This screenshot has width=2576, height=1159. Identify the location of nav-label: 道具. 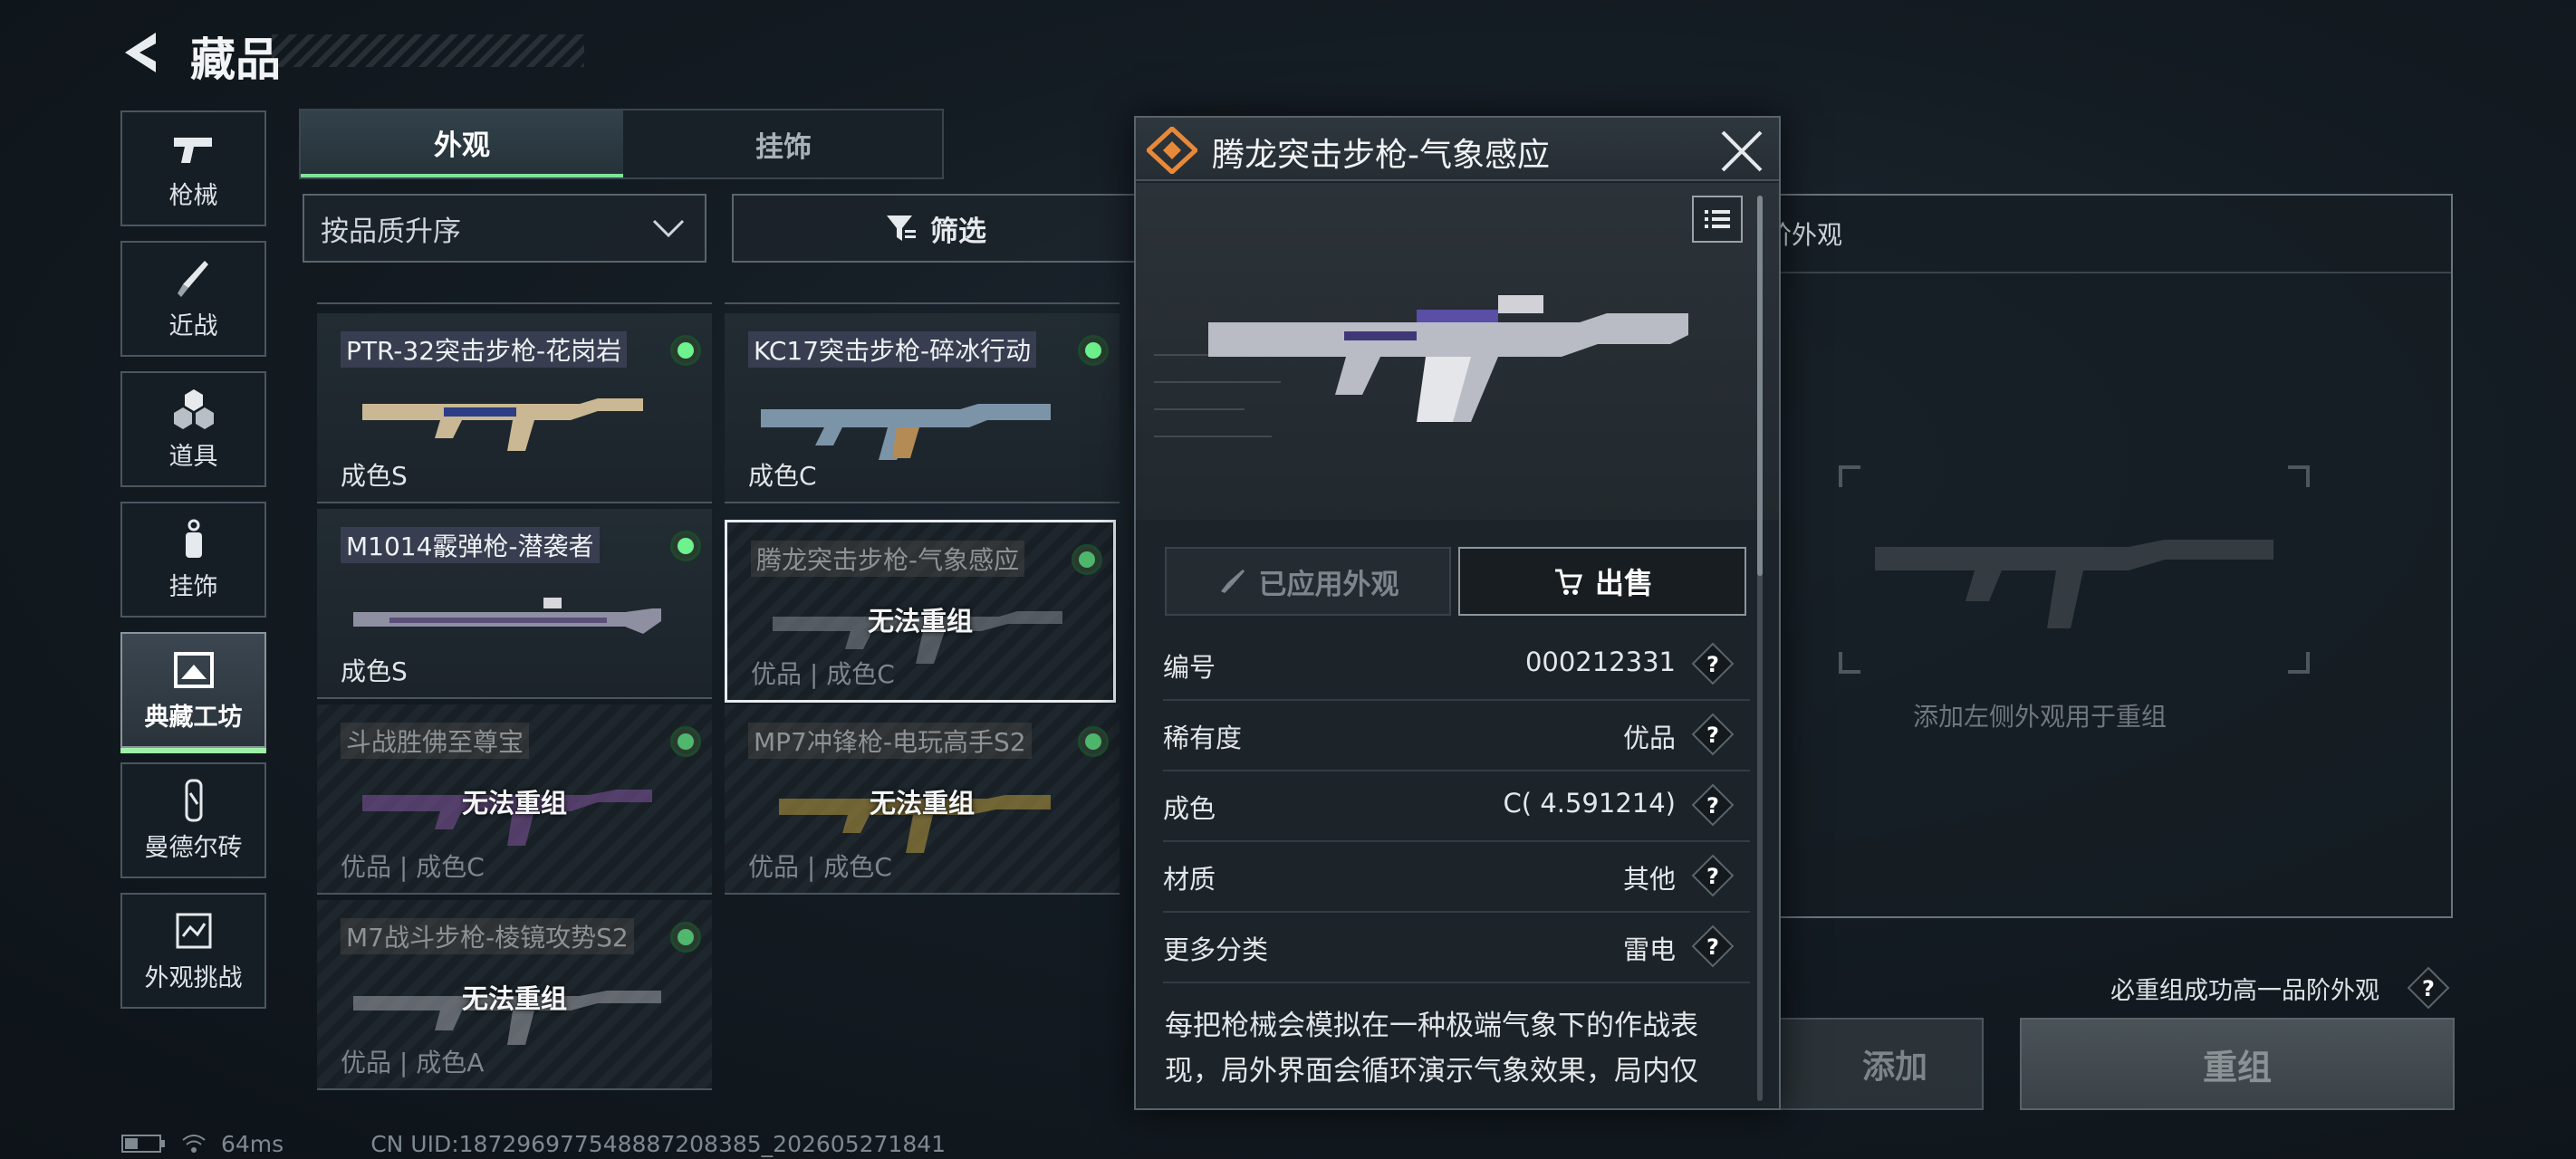
(193, 456).